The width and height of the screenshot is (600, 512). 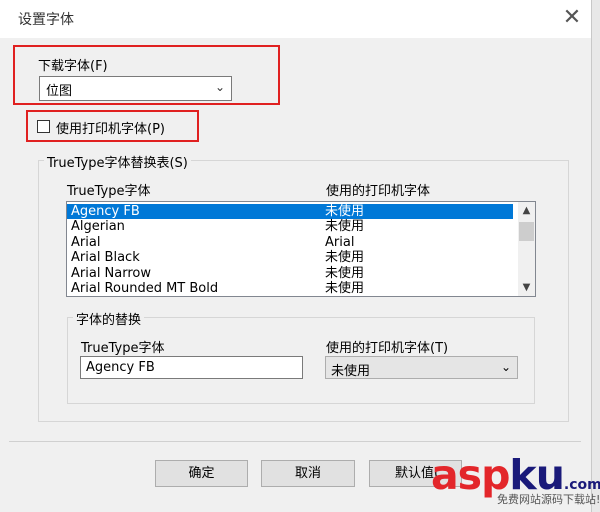 I want to click on download-font-dropdown: 位图 ⌄, so click(x=135, y=88).